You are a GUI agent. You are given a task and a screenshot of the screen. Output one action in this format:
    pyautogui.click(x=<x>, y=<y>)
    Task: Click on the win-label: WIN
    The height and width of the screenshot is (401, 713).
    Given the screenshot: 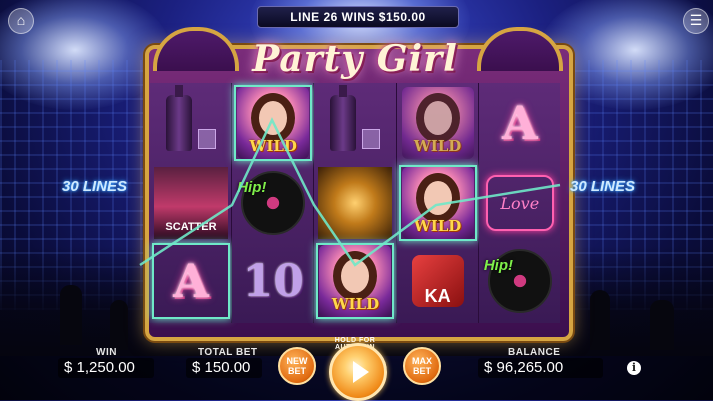 What is the action you would take?
    pyautogui.click(x=106, y=352)
    